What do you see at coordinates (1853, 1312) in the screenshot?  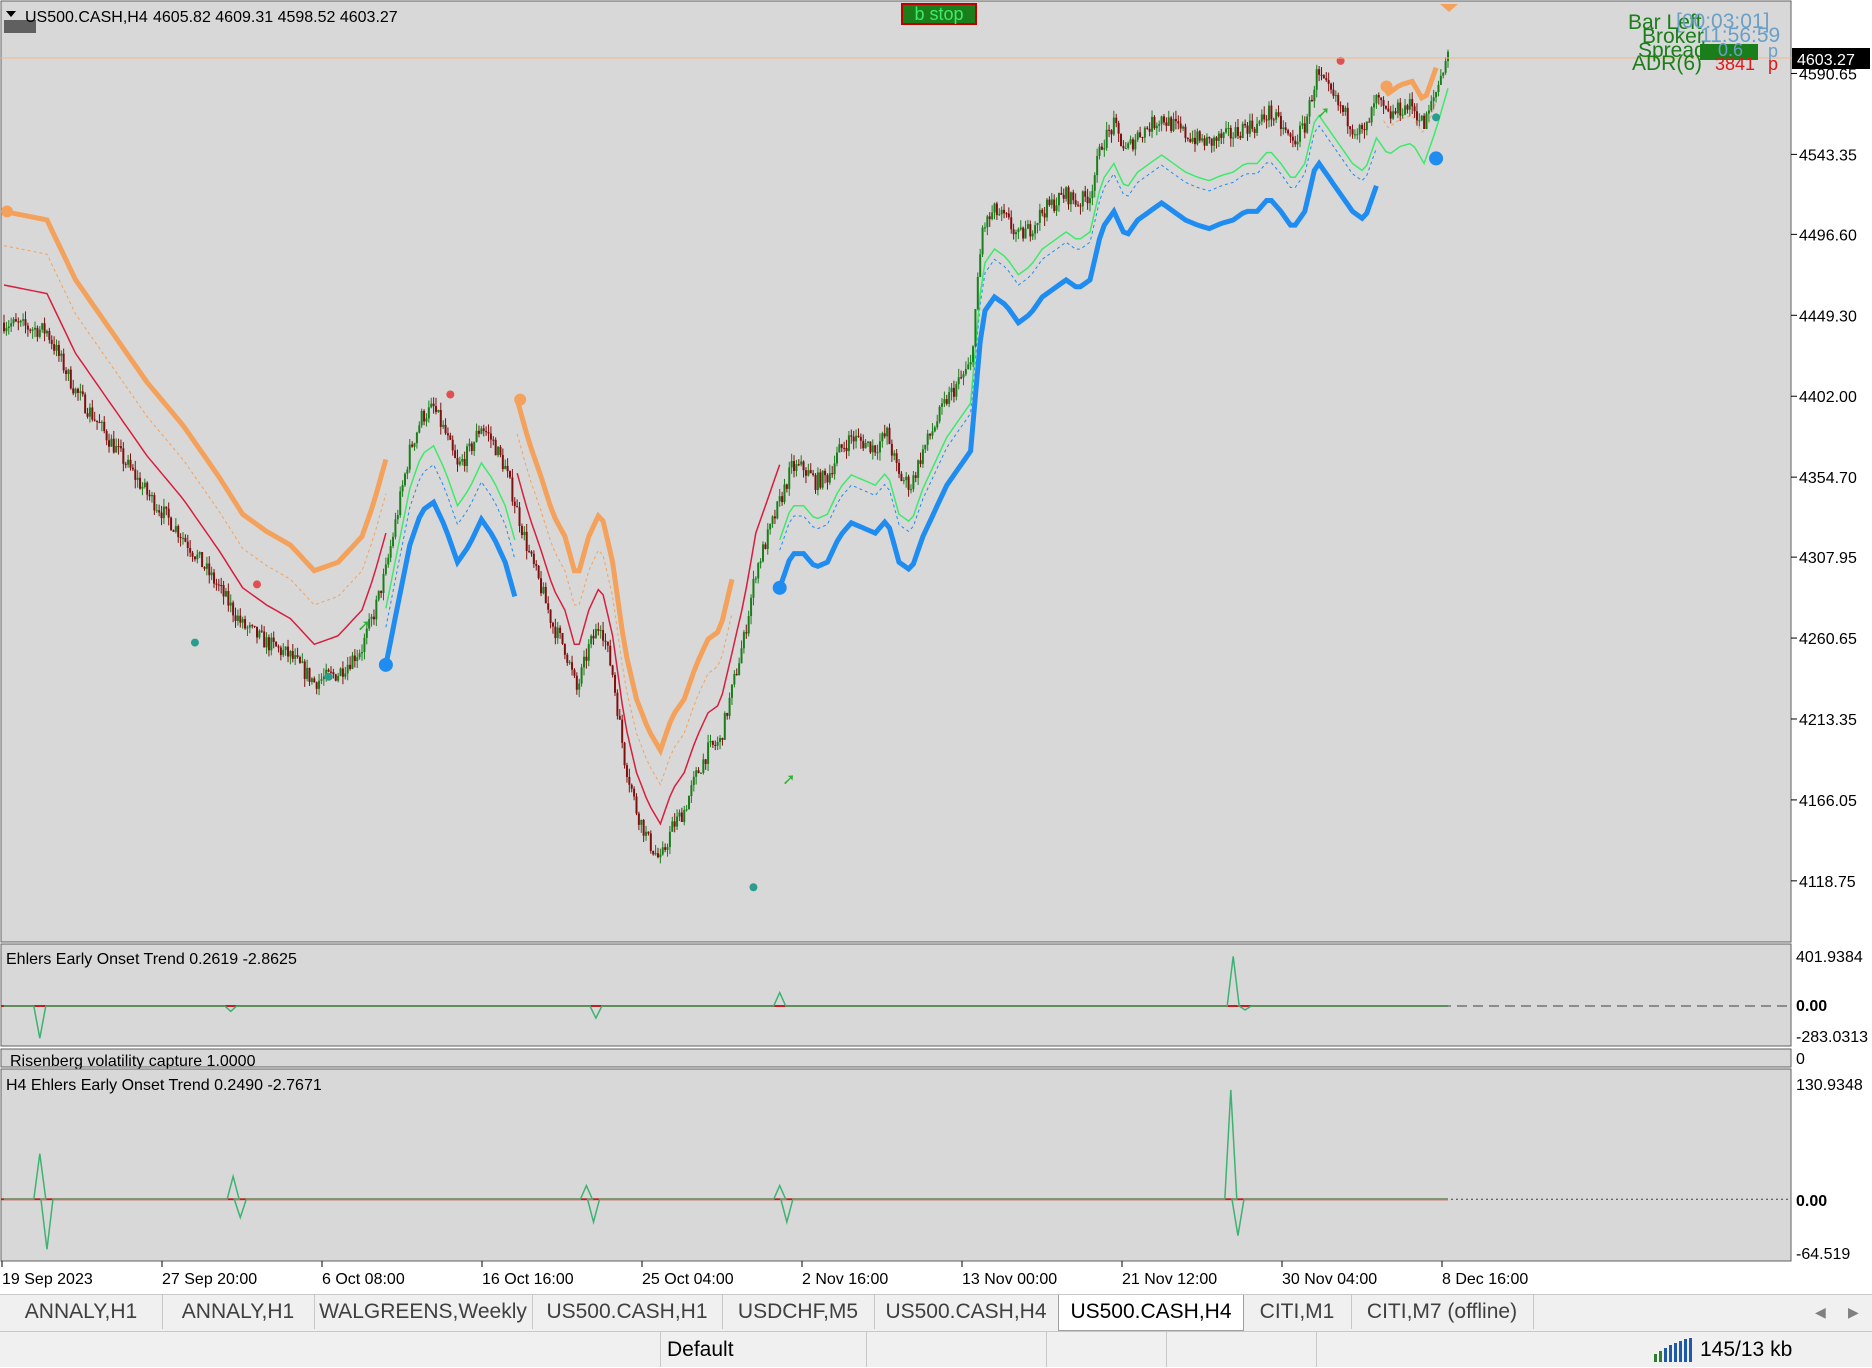 I see `tab-scroll-right-icon: ▶` at bounding box center [1853, 1312].